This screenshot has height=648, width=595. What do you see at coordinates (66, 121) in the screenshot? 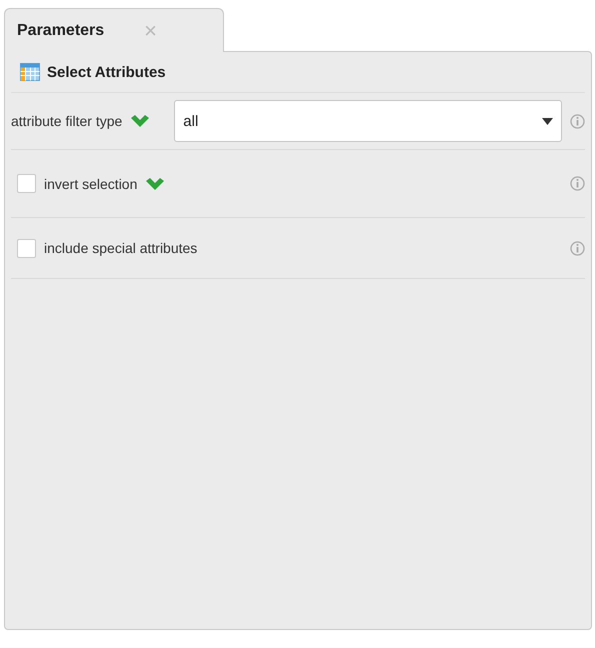
I see `parameter-label: attribute filter type` at bounding box center [66, 121].